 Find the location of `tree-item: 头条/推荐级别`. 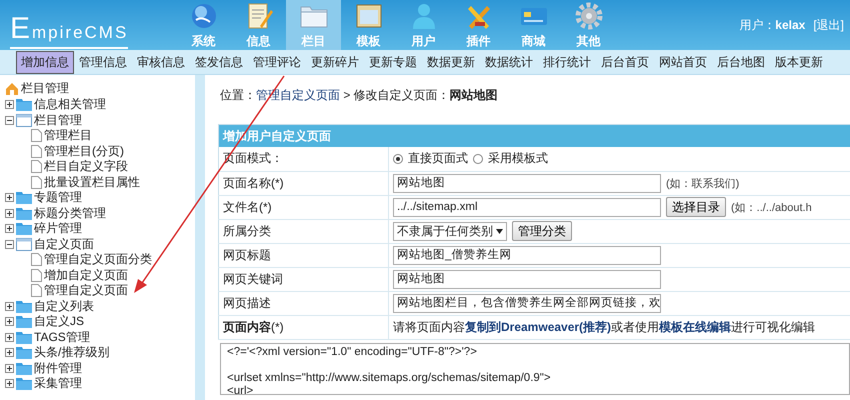

tree-item: 头条/推荐级别 is located at coordinates (72, 353).